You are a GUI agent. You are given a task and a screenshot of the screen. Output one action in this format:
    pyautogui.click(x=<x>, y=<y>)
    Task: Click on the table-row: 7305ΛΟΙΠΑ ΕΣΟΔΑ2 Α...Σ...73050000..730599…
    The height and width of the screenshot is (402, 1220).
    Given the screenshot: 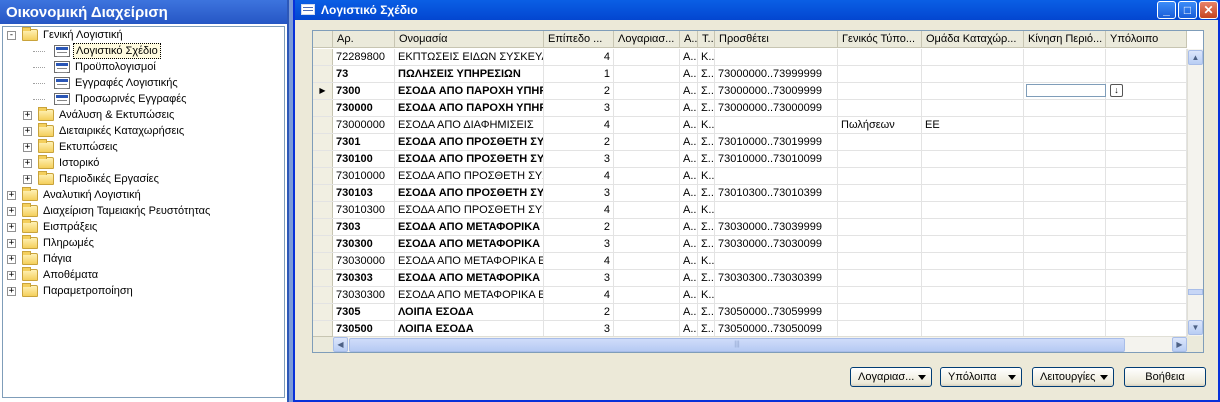 What is the action you would take?
    pyautogui.click(x=750, y=312)
    